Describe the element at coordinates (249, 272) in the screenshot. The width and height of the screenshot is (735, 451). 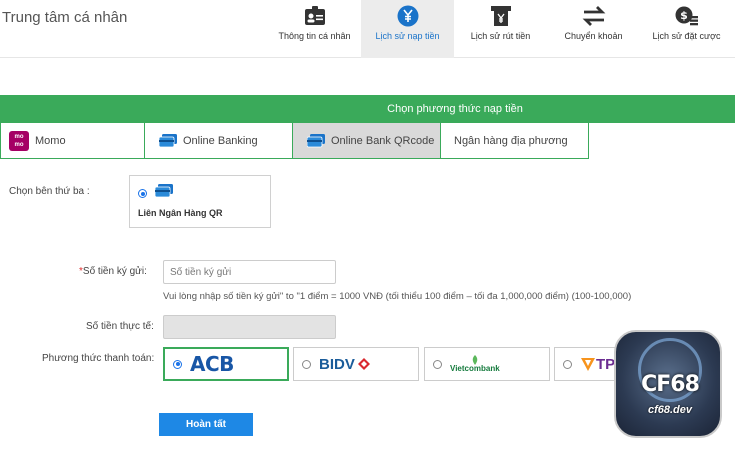
I see `amount-input: Số tiền ký gửi` at that location.